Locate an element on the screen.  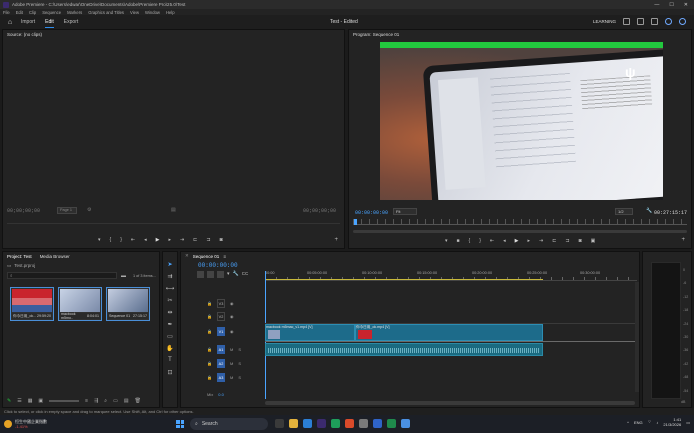
share-icon is located at coordinates (654, 21).